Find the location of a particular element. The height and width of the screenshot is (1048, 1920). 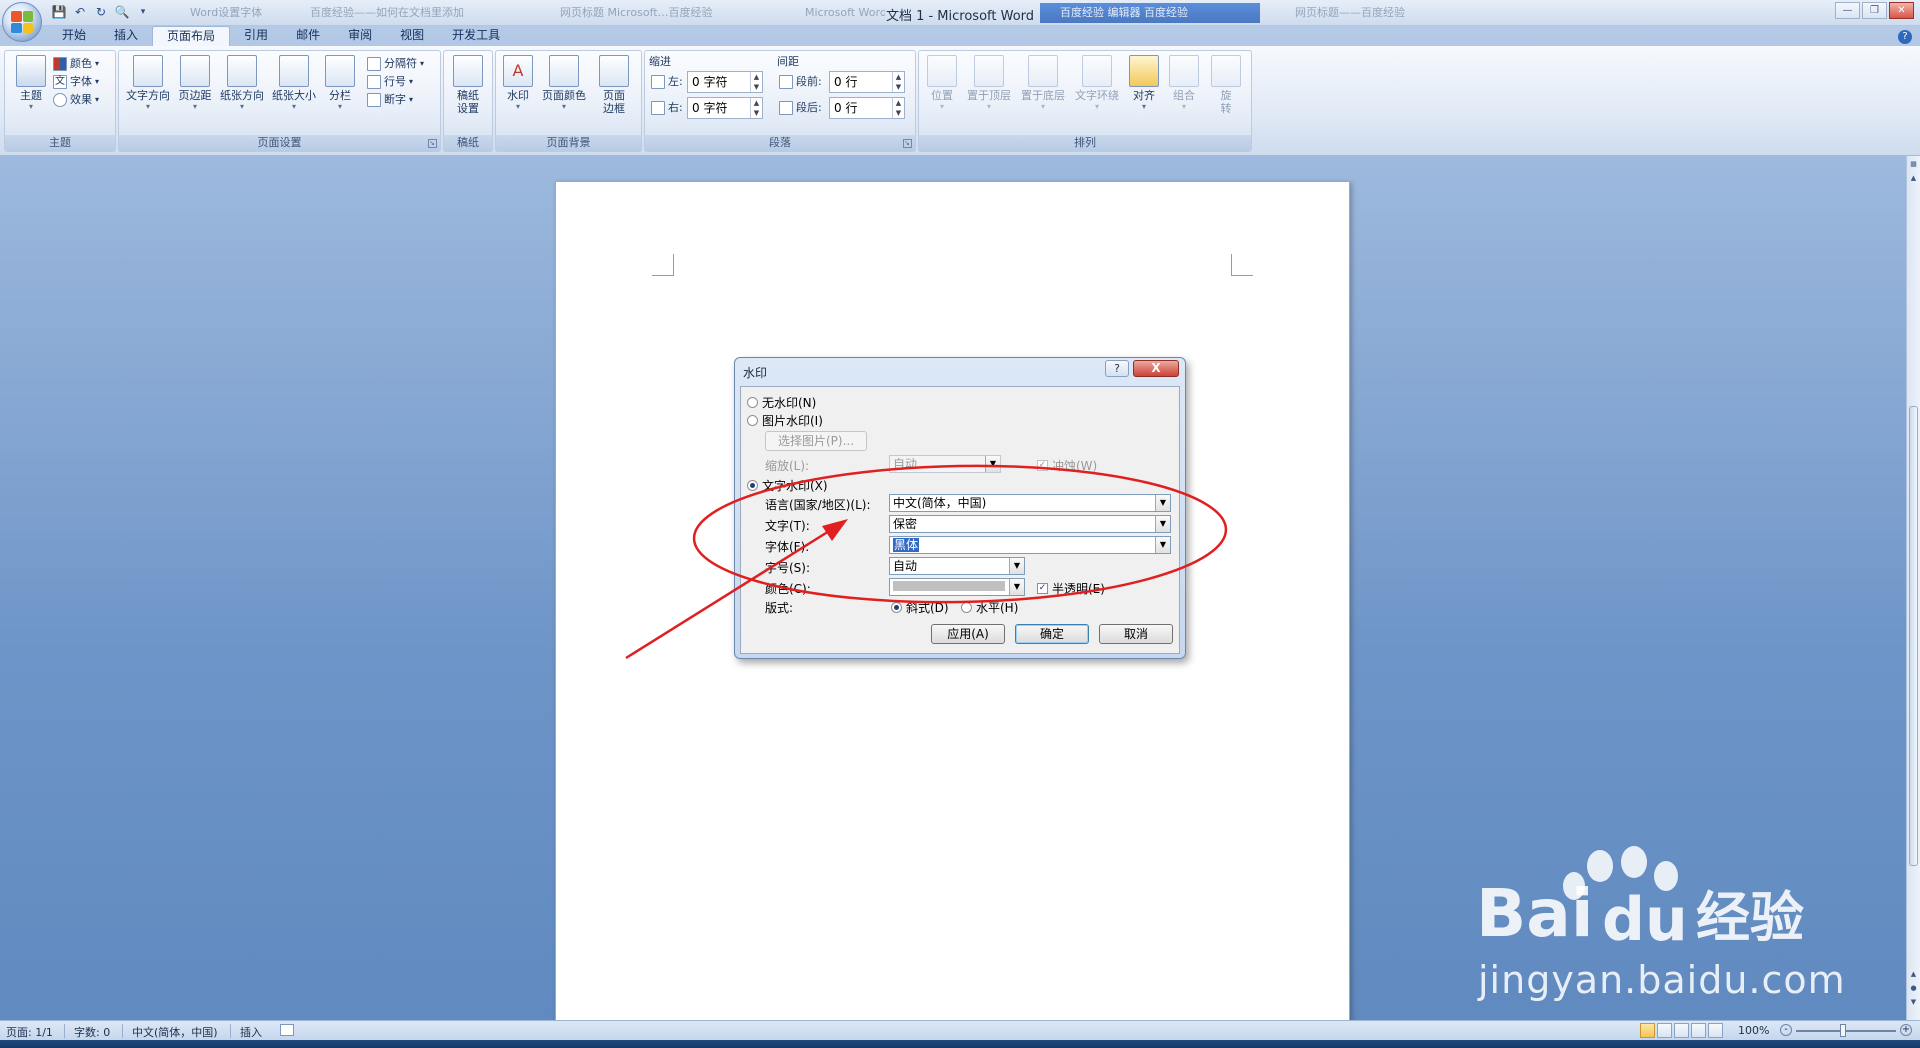

margins-button: 页边距 ▾ is located at coordinates (195, 83).